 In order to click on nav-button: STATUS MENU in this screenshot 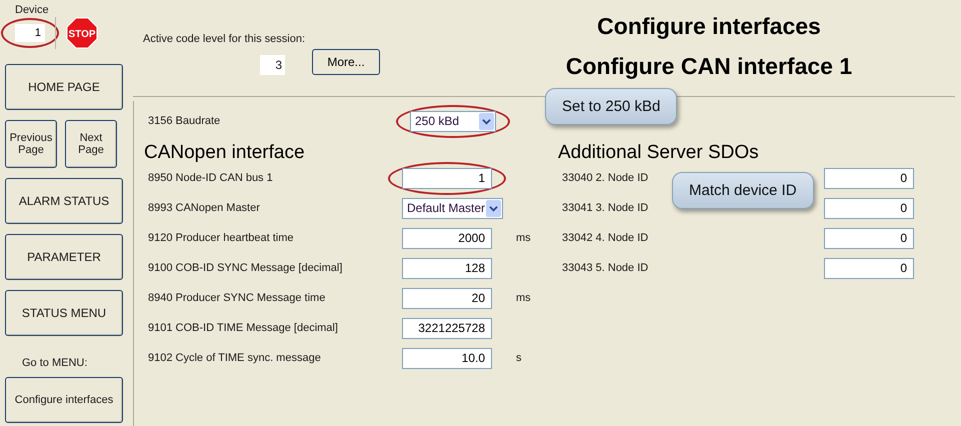, I will do `click(64, 313)`.